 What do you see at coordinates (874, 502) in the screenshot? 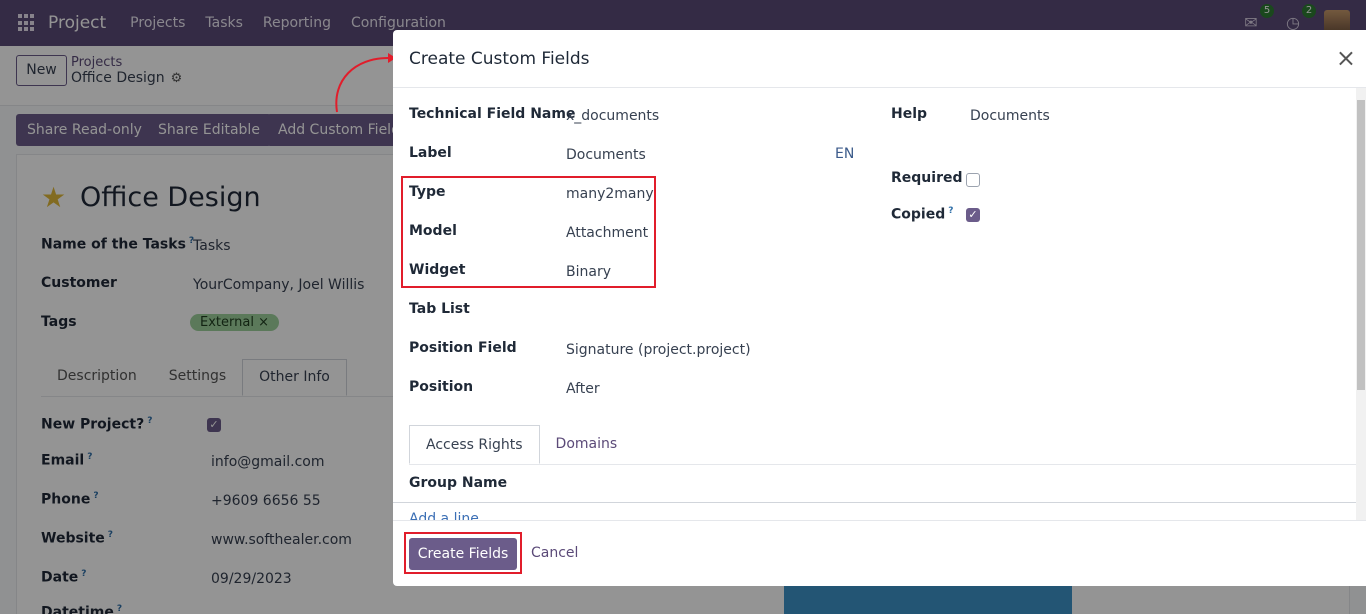
I see `grid-divider` at bounding box center [874, 502].